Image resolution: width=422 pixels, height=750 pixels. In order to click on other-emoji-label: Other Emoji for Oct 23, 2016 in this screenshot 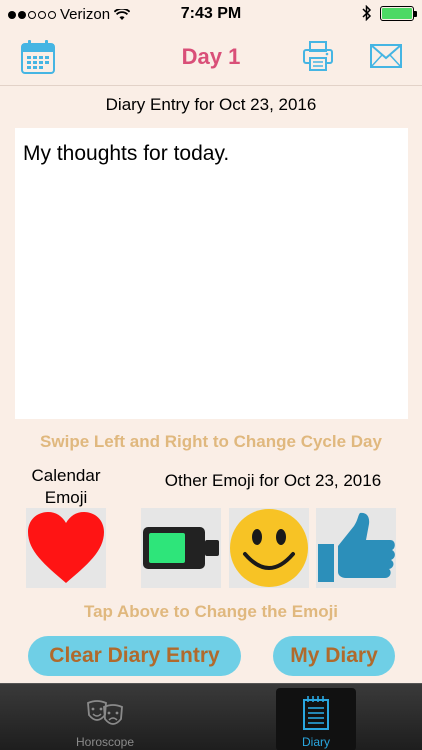, I will do `click(273, 480)`.